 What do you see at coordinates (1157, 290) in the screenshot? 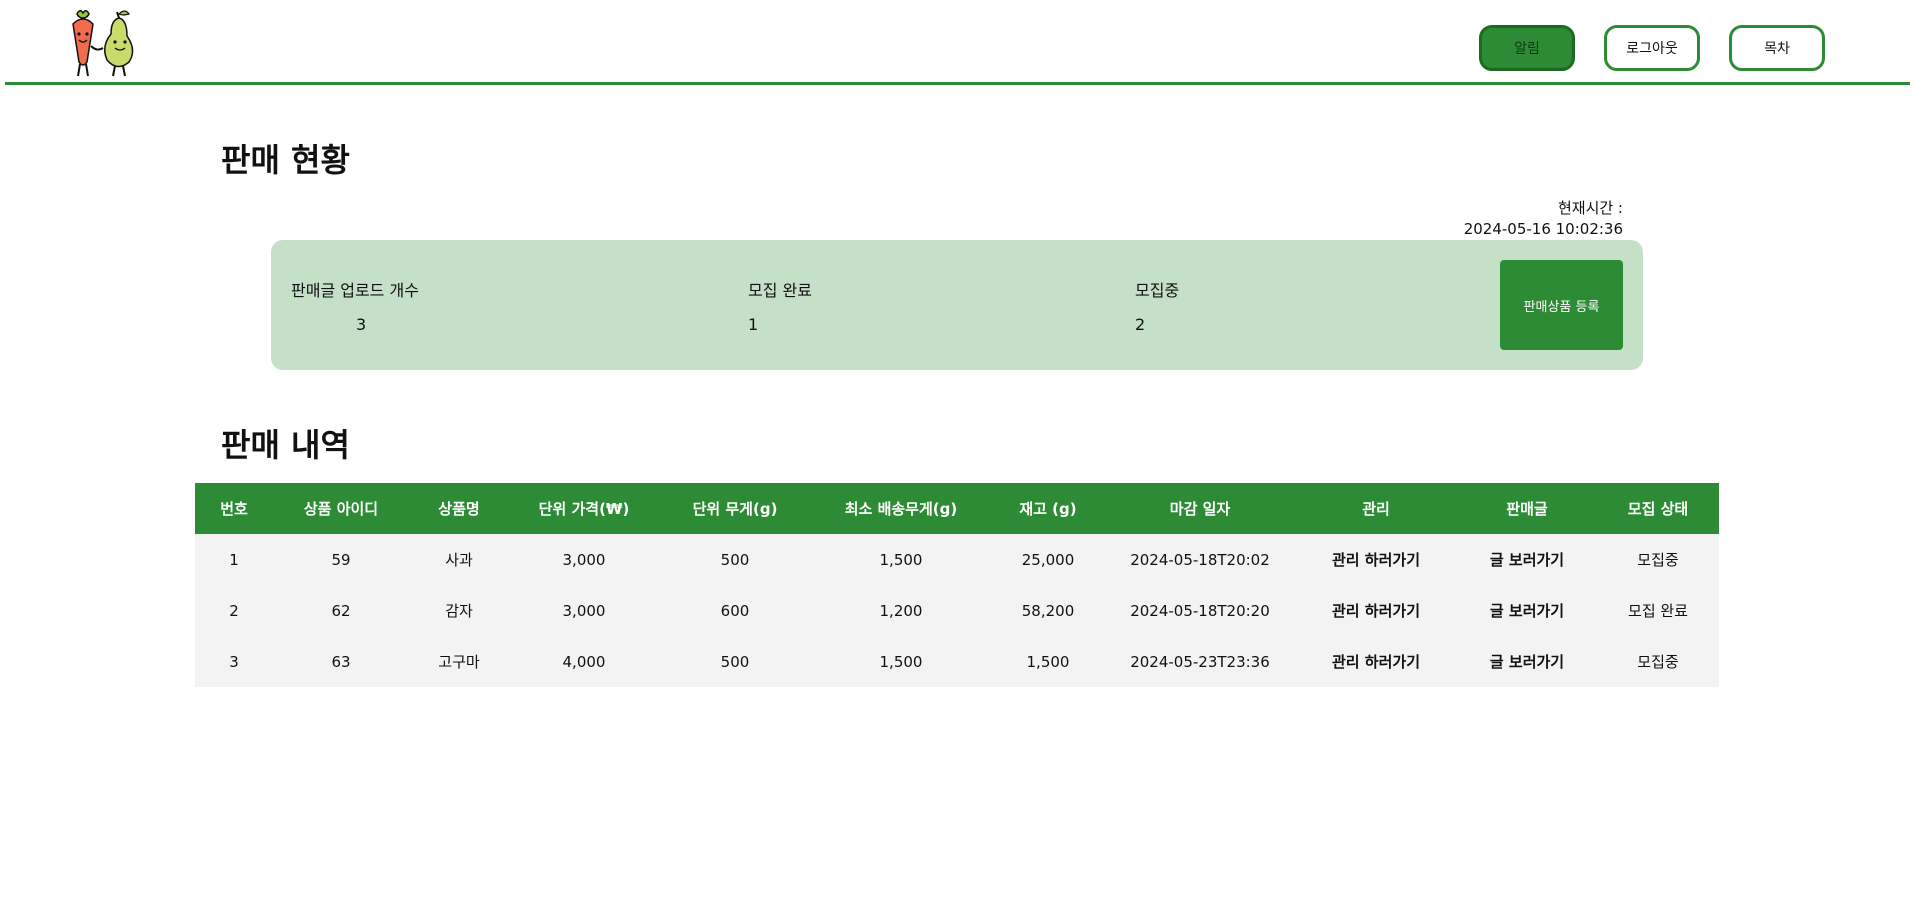
I see `recruiting-count-label: 모집중` at bounding box center [1157, 290].